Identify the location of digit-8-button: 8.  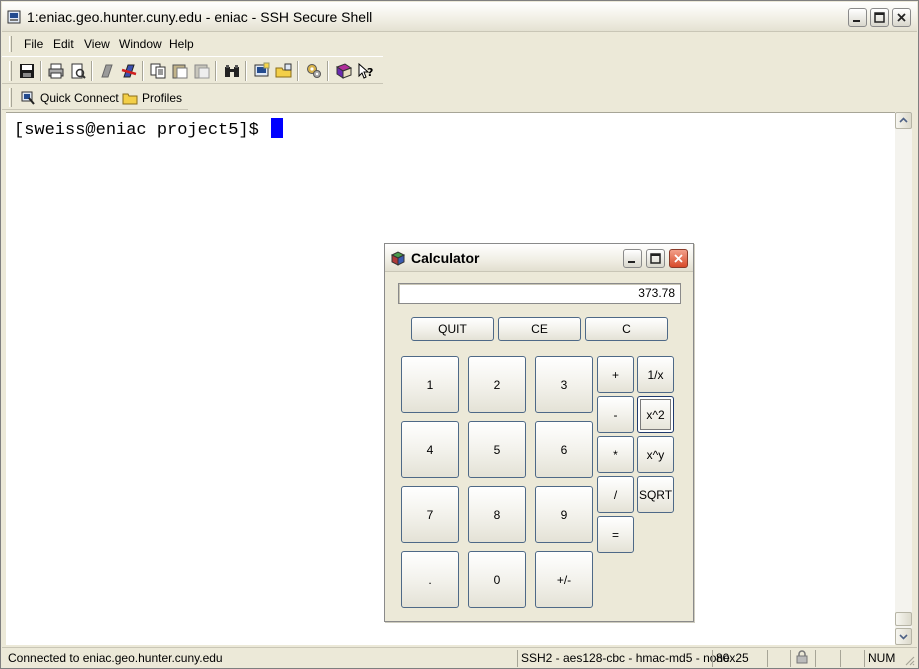
(497, 514).